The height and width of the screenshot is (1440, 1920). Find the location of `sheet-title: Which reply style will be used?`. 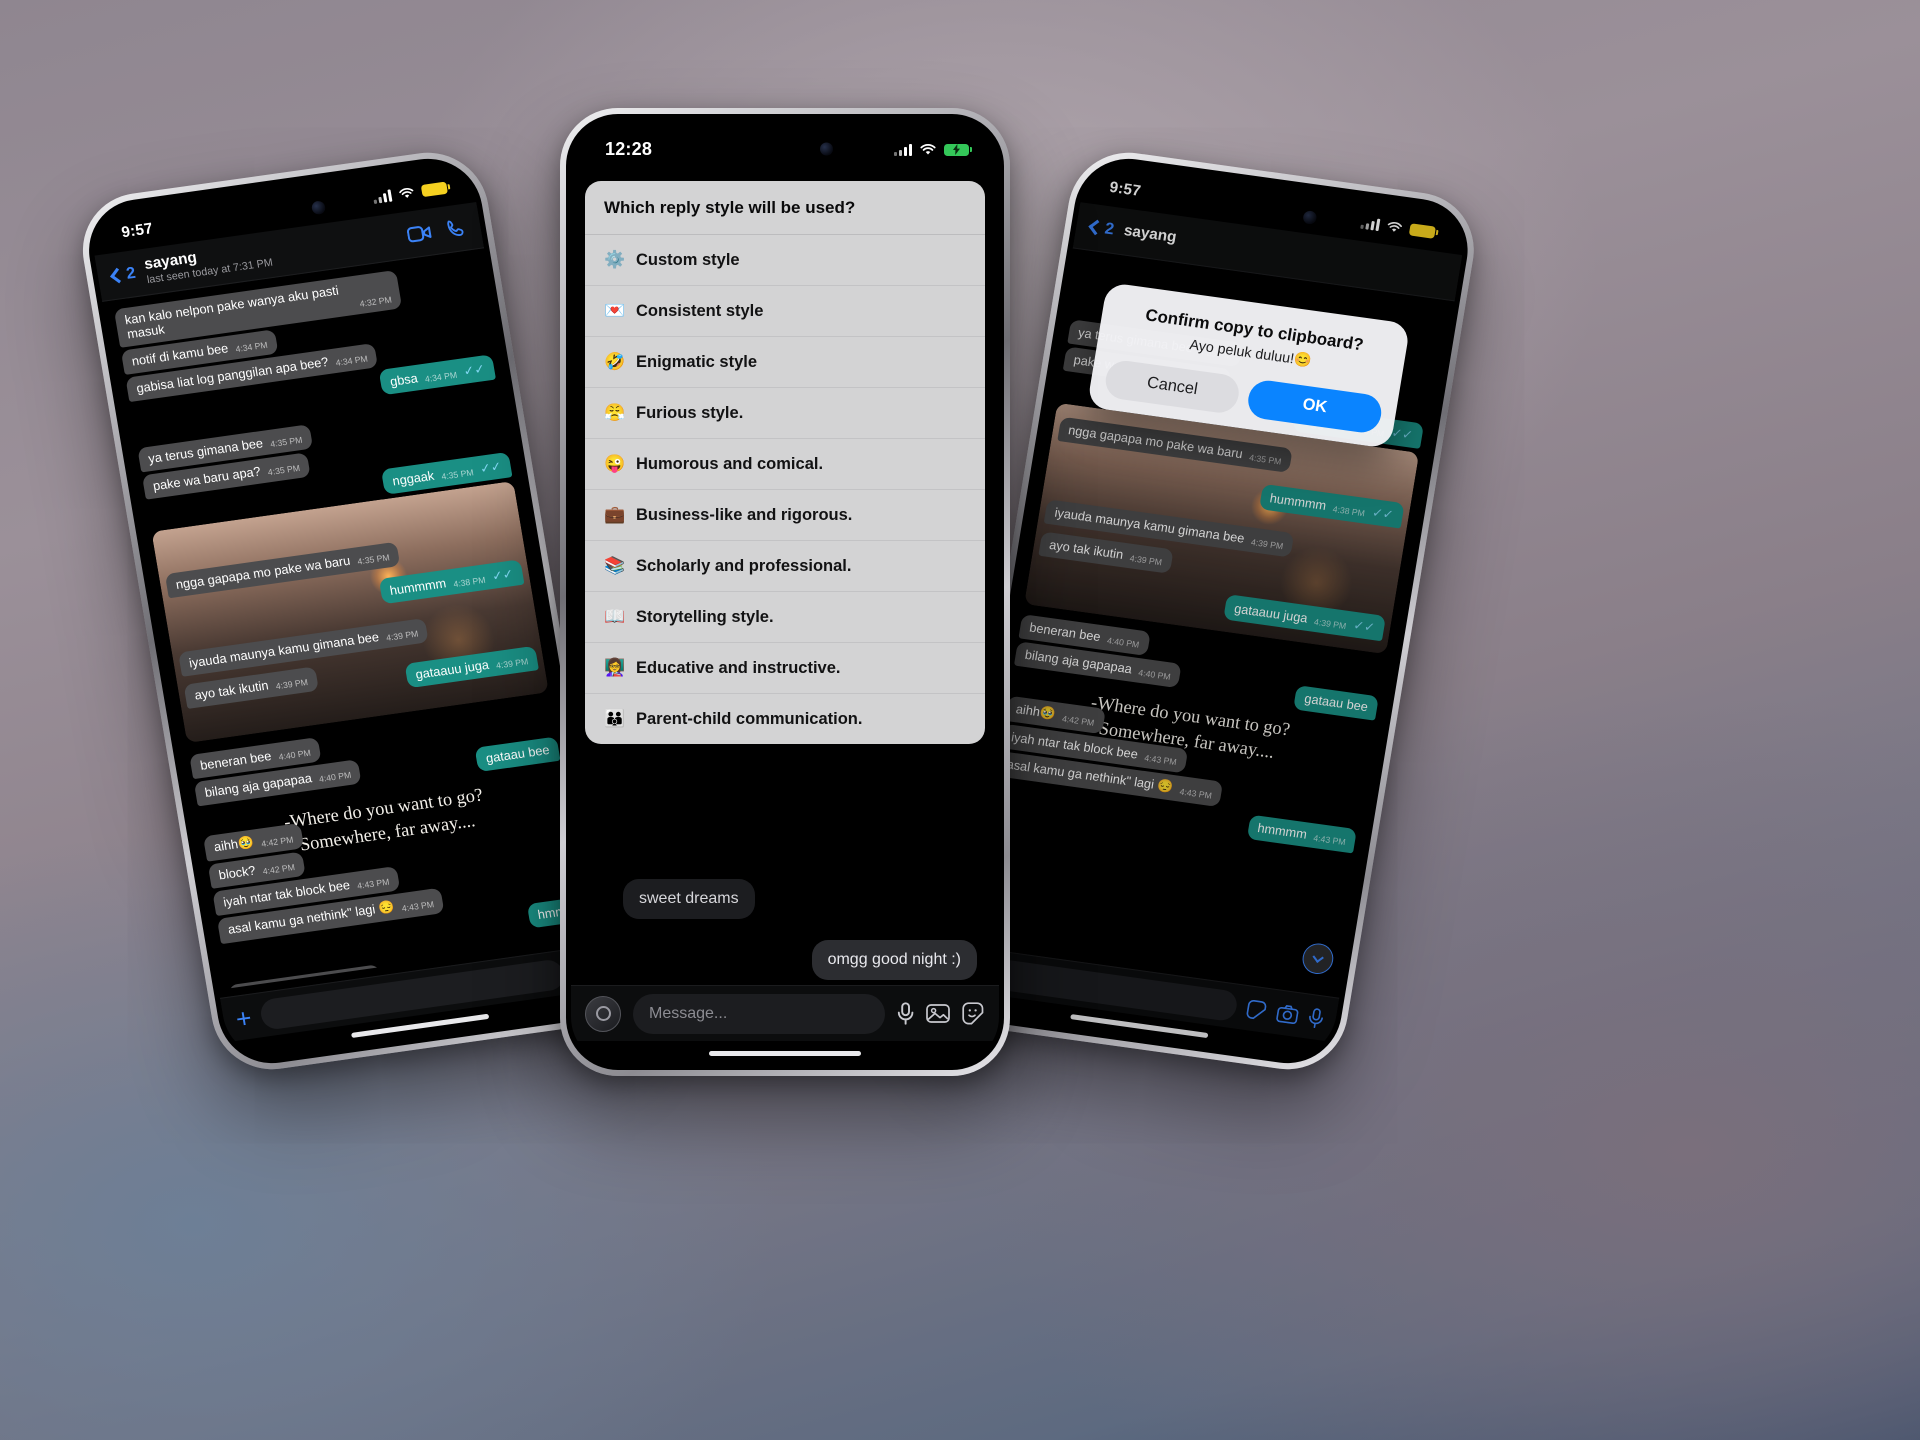

sheet-title: Which reply style will be used? is located at coordinates (785, 208).